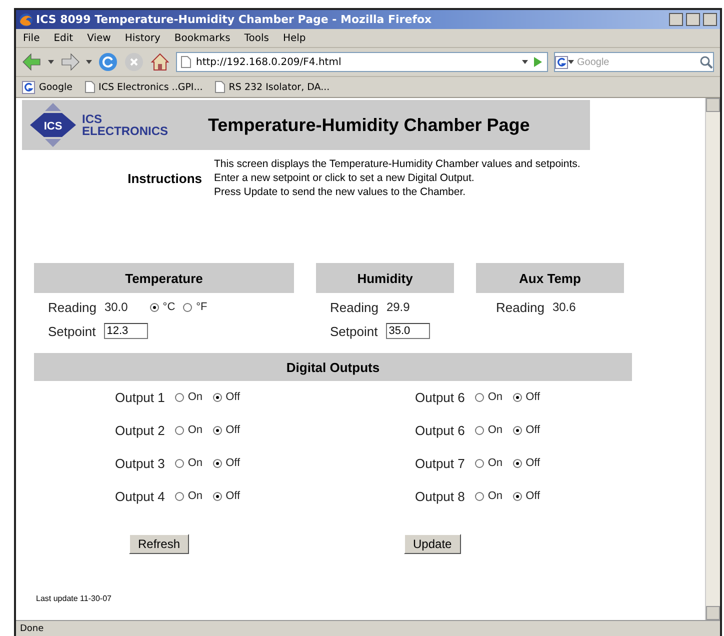  What do you see at coordinates (140, 430) in the screenshot?
I see `output-label: Output 2` at bounding box center [140, 430].